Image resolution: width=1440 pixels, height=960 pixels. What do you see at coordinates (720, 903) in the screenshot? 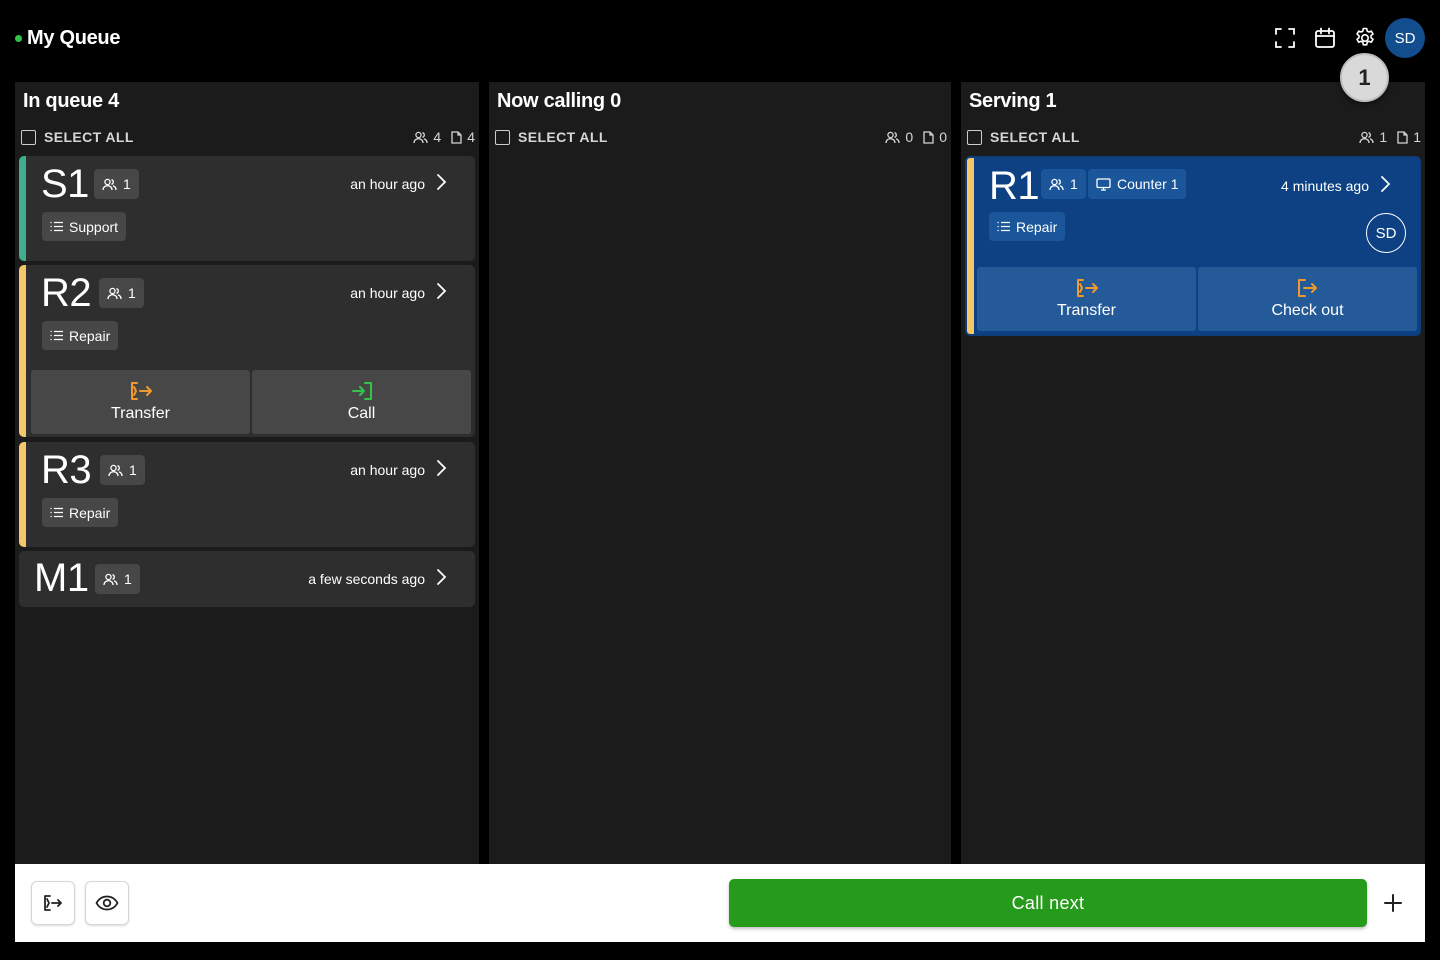
I see `footer-bar: Call next` at bounding box center [720, 903].